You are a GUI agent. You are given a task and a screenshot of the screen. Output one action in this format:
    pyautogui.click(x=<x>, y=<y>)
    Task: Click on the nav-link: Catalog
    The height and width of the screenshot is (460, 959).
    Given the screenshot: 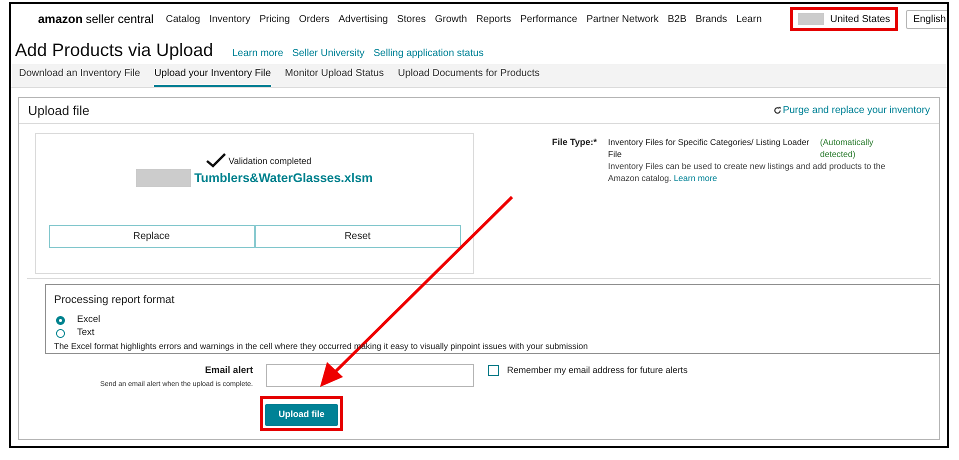 What is the action you would take?
    pyautogui.click(x=183, y=19)
    